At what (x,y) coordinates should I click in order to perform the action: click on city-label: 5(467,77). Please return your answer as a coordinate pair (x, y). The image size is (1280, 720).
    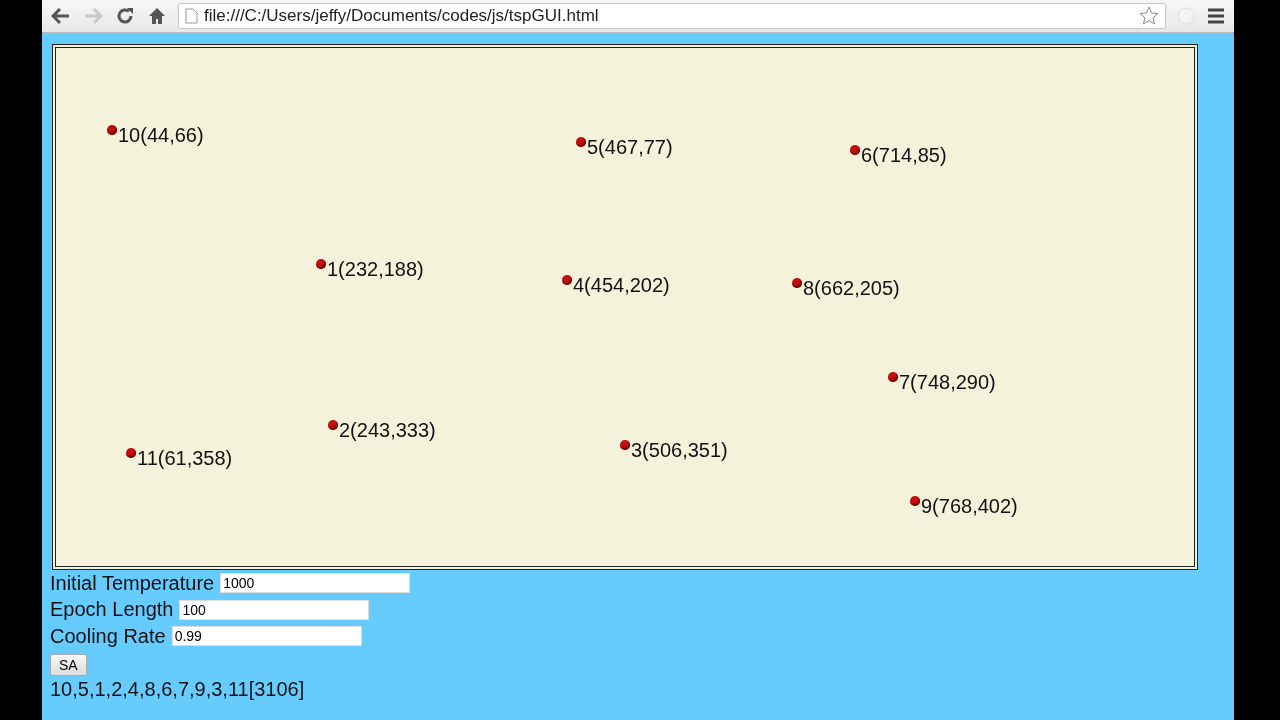
    Looking at the image, I should click on (630, 147).